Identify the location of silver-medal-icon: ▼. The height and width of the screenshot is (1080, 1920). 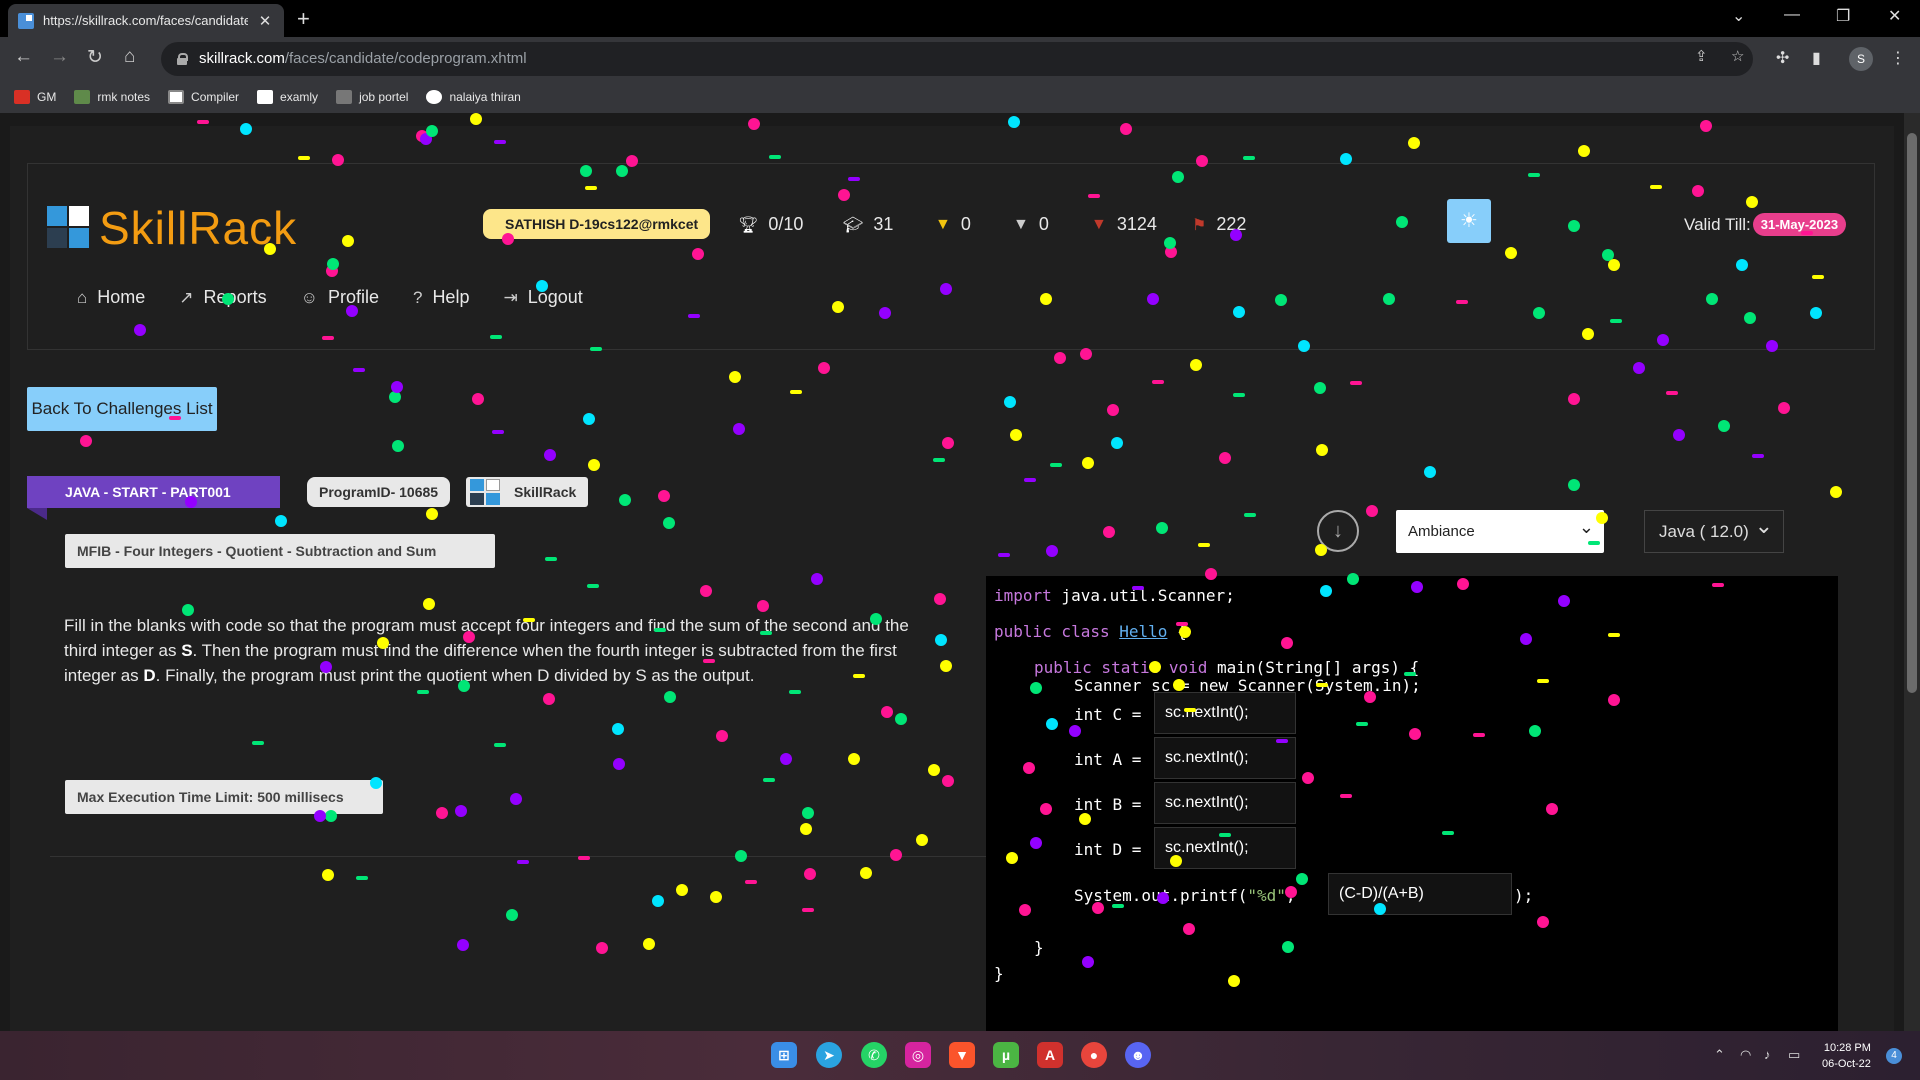
(1021, 224).